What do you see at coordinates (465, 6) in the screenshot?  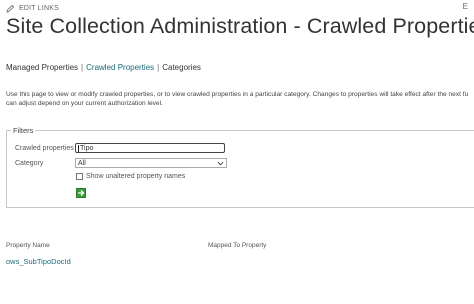 I see `corner-text: E` at bounding box center [465, 6].